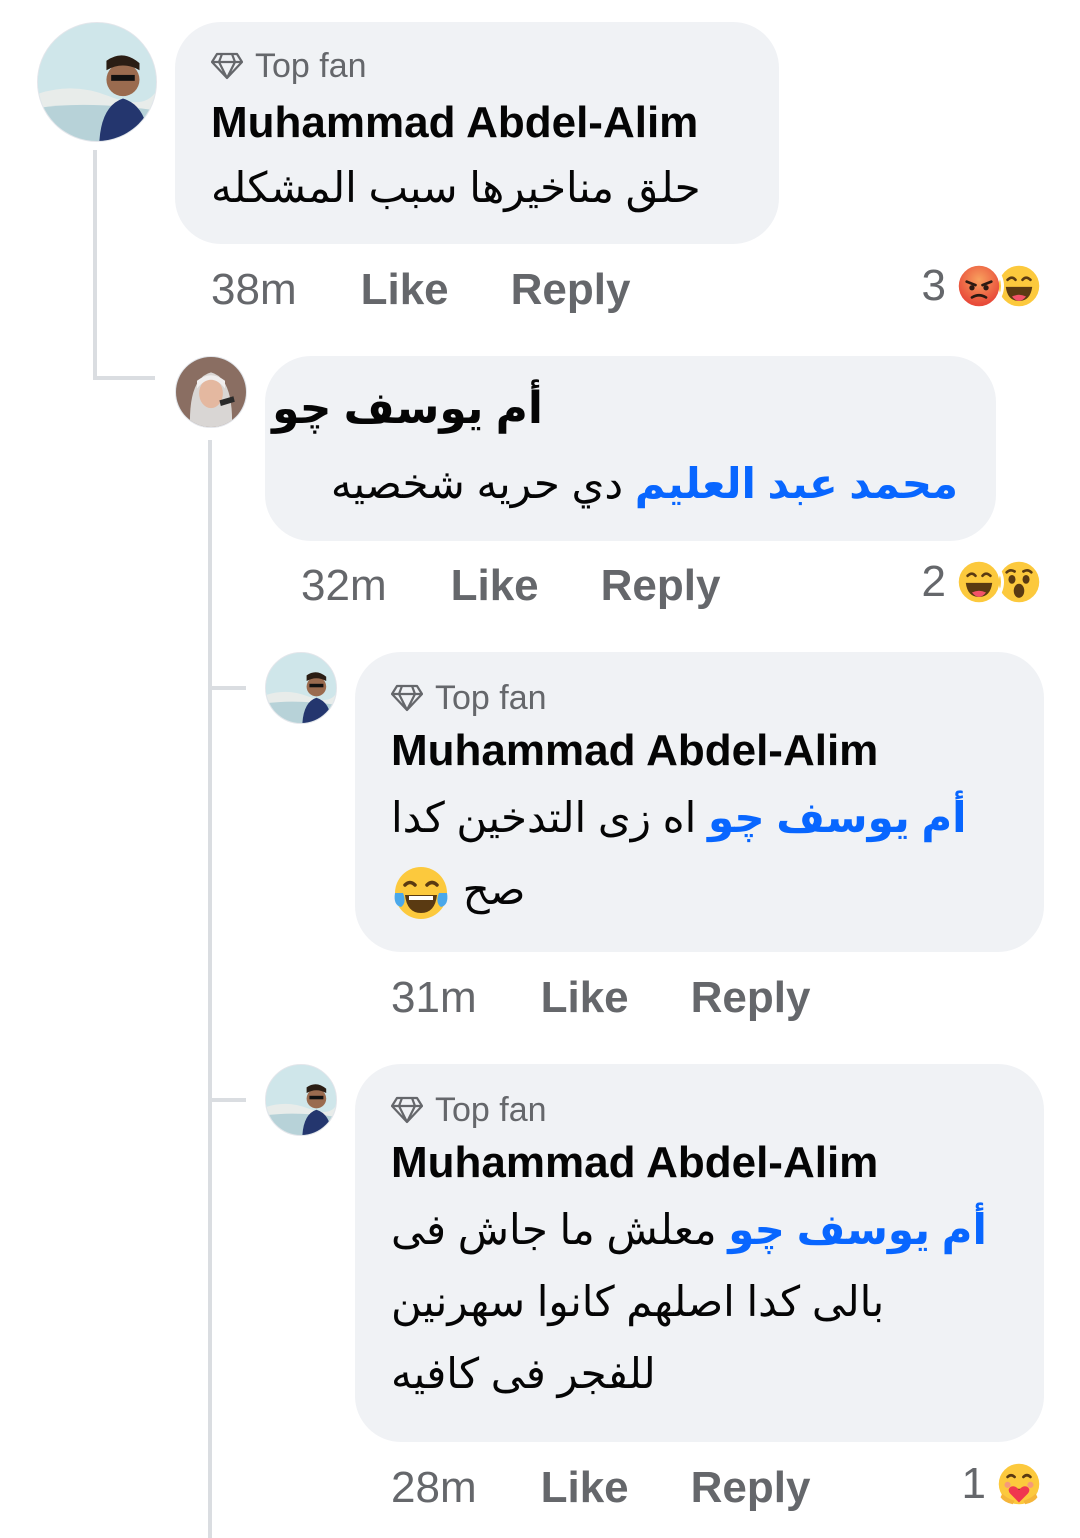 The width and height of the screenshot is (1080, 1538). Describe the element at coordinates (796, 483) in the screenshot. I see `mention-link: محمد عبد العليم` at that location.